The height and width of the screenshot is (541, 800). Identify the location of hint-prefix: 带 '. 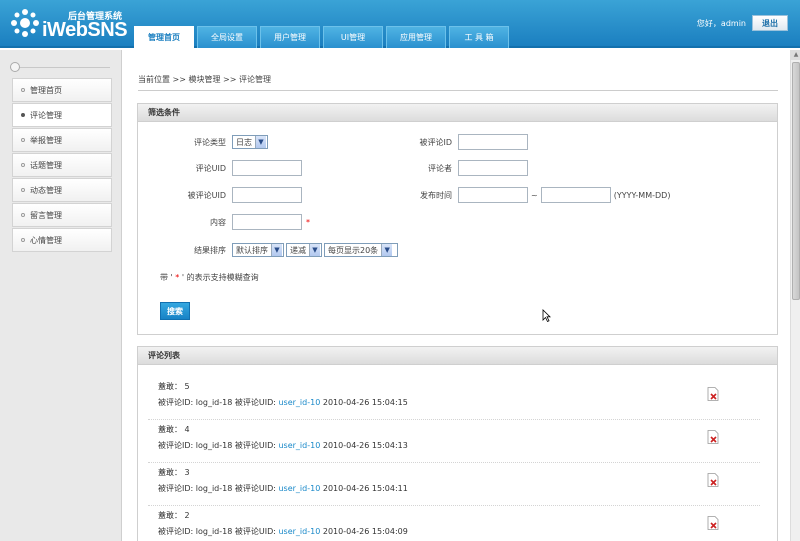
(166, 277).